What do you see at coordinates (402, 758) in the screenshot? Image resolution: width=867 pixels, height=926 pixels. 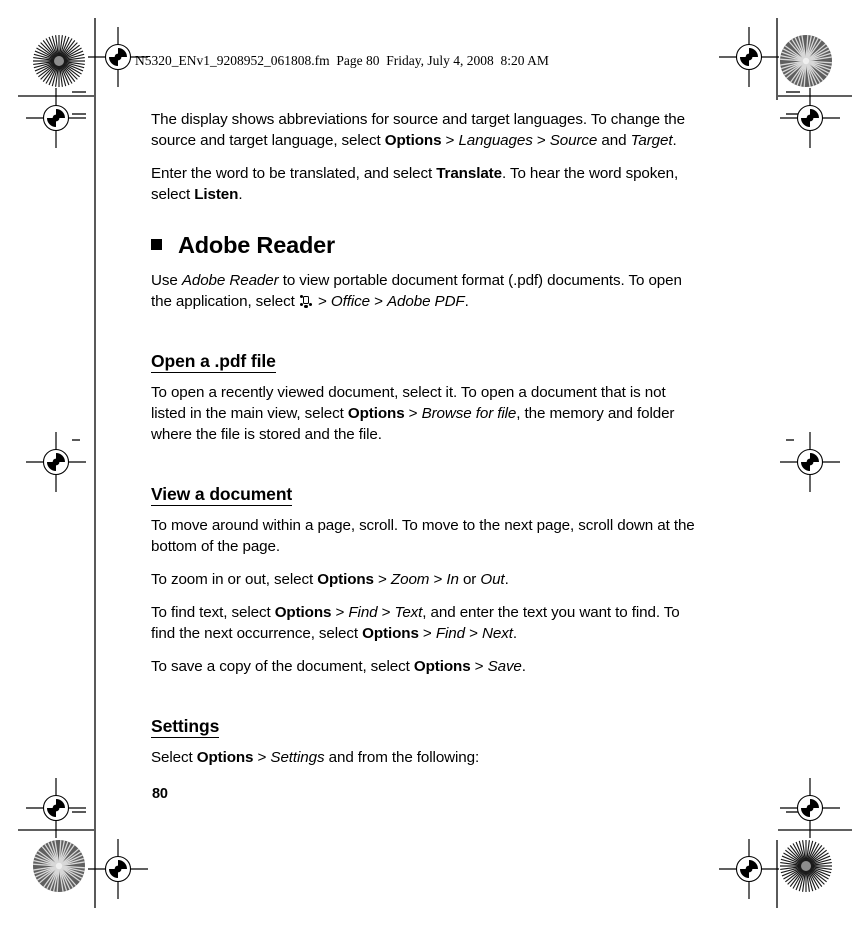 I see `text-run: and from the following:` at bounding box center [402, 758].